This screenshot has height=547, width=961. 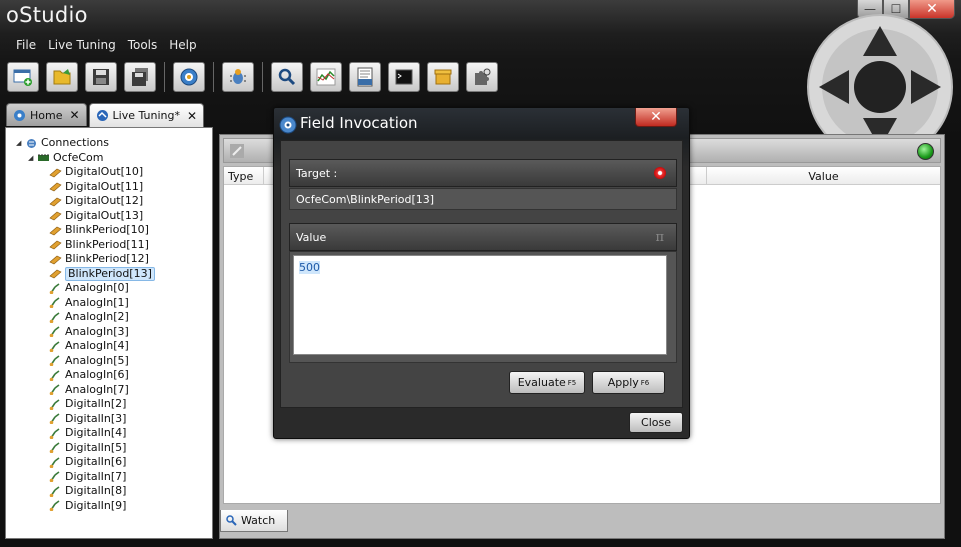 I want to click on settings-icon, so click(x=189, y=77).